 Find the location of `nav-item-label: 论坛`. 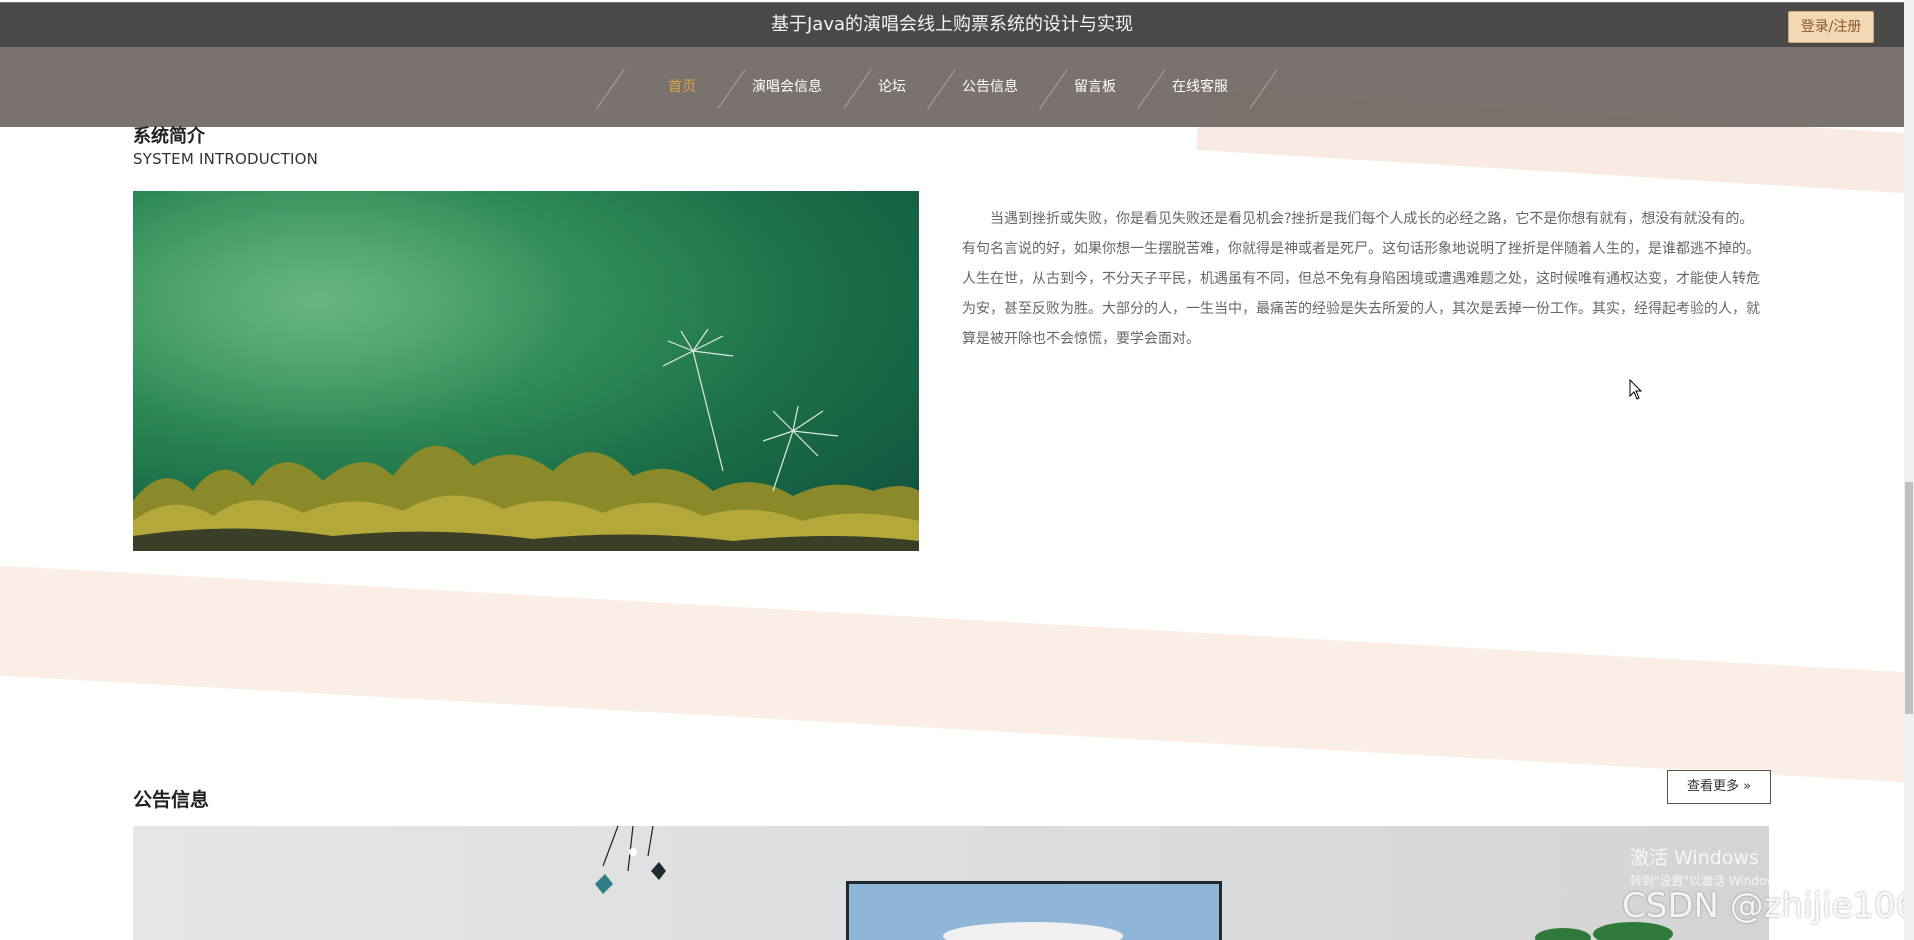

nav-item-label: 论坛 is located at coordinates (892, 87).